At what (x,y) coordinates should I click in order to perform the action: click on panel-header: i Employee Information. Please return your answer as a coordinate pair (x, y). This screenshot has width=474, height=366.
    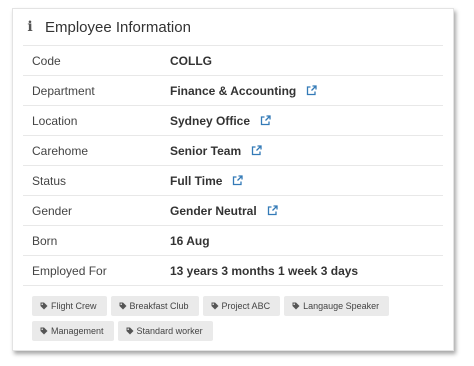
    Looking at the image, I should click on (233, 27).